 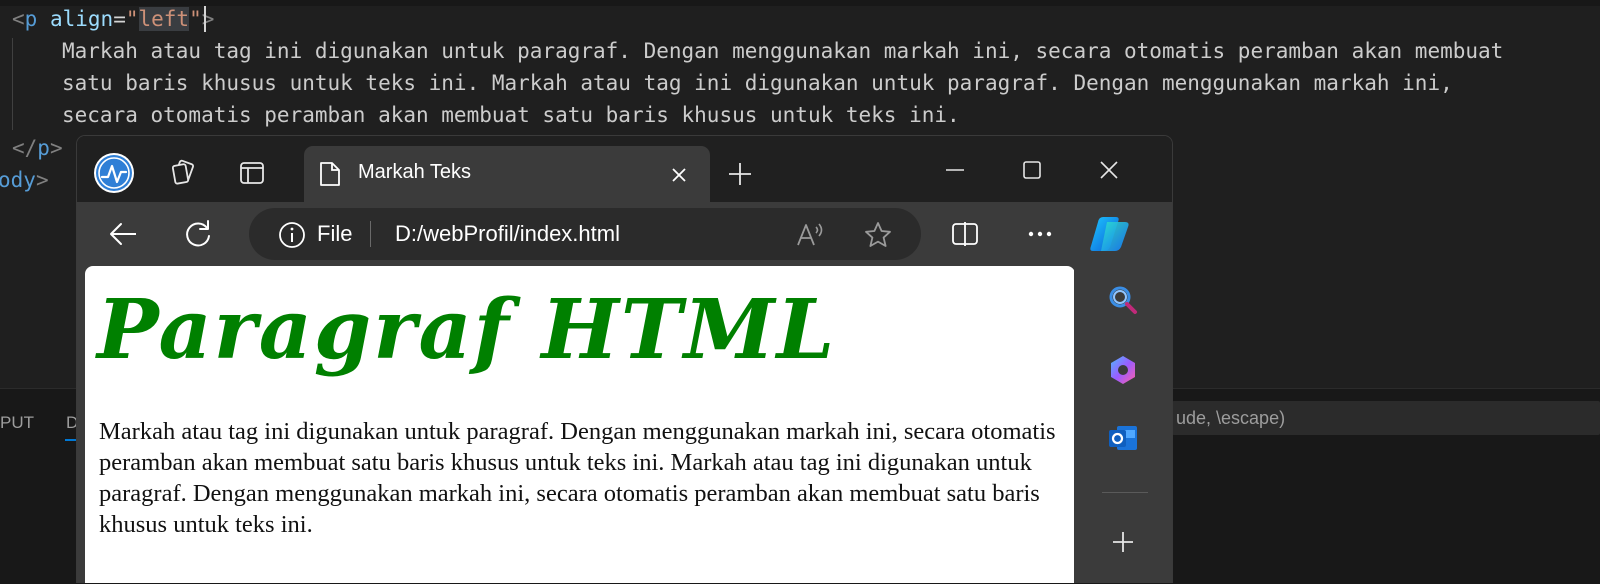 I want to click on outlook-icon, so click(x=1123, y=438).